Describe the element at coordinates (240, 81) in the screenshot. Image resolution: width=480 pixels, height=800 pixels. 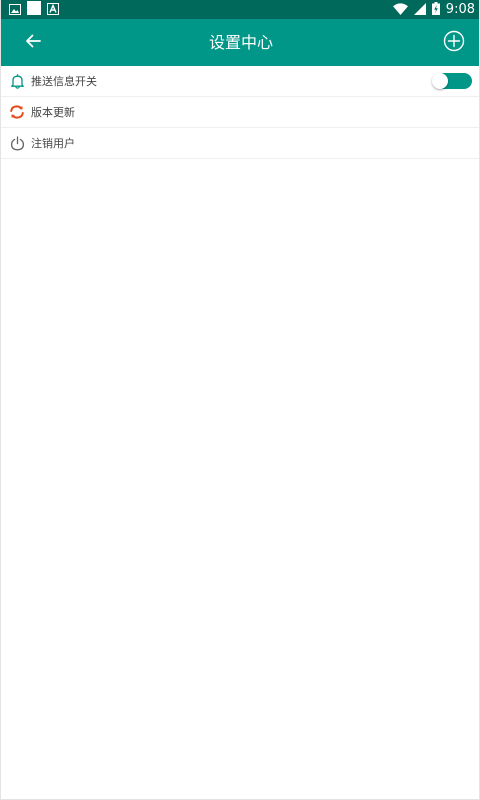
I see `setting-push-notifications: 推送信息开关` at that location.